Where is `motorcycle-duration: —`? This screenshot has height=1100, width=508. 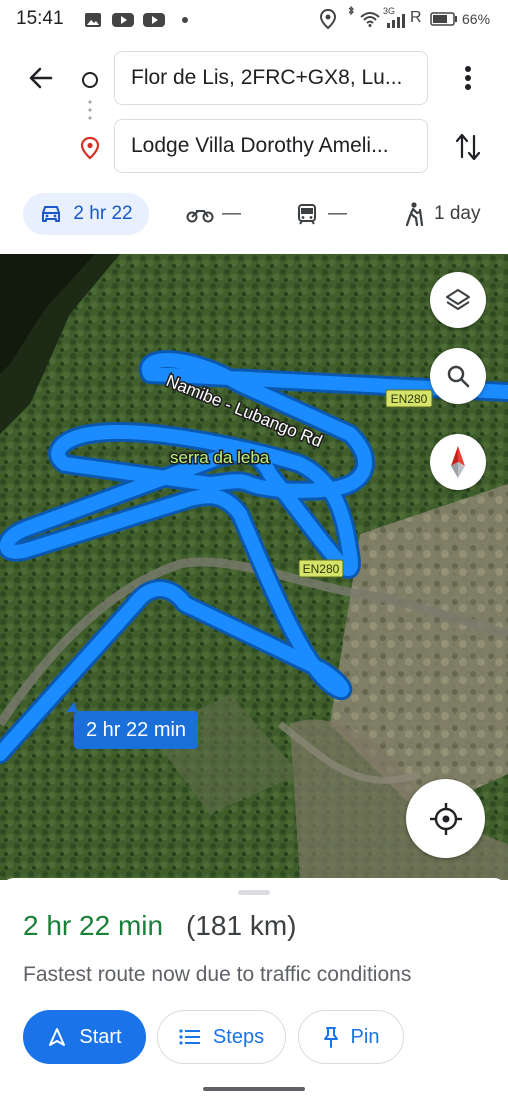 motorcycle-duration: — is located at coordinates (231, 213).